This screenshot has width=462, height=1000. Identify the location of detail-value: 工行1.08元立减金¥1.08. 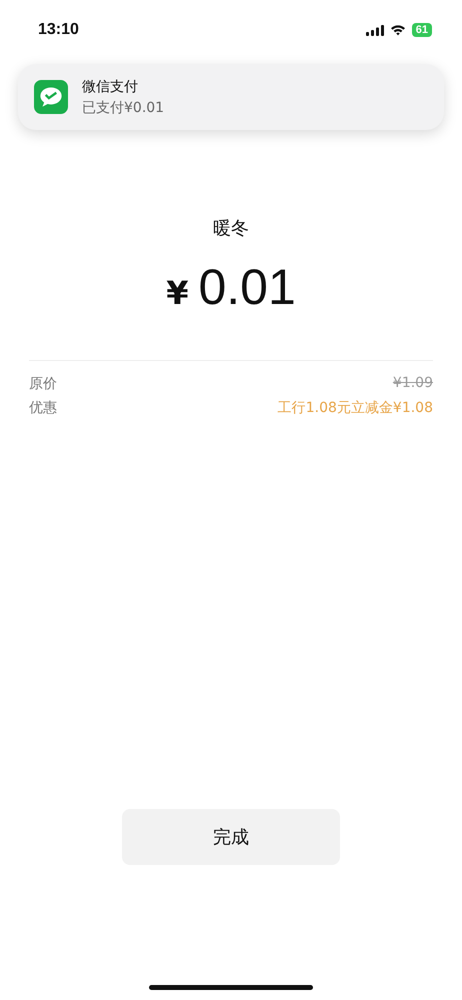
(355, 408).